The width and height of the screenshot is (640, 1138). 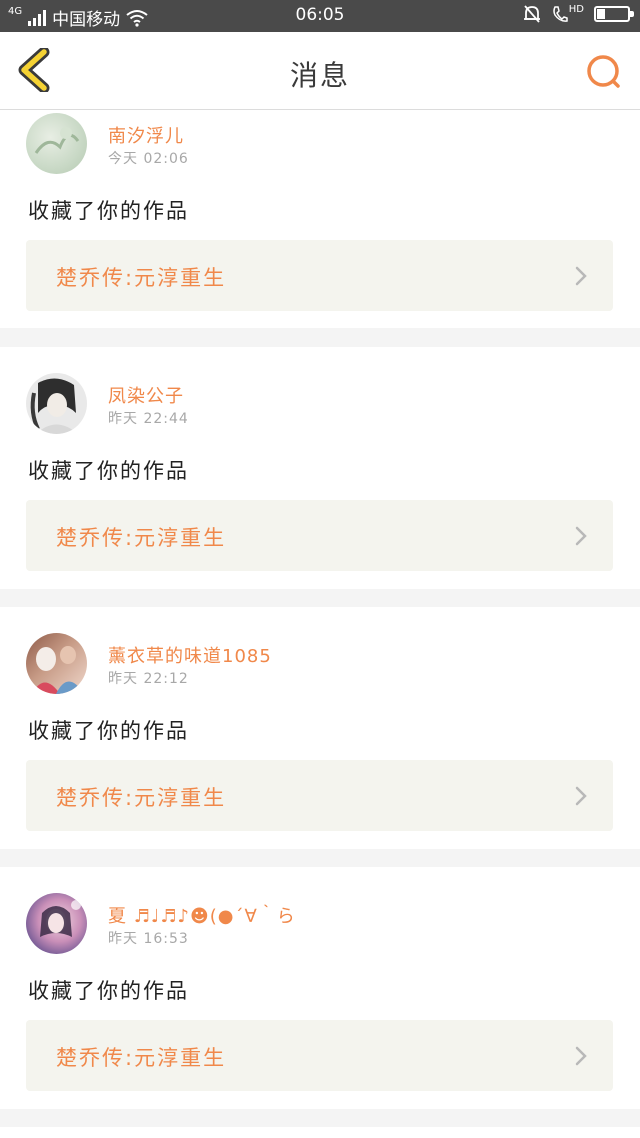 I want to click on search-icon, so click(x=603, y=71).